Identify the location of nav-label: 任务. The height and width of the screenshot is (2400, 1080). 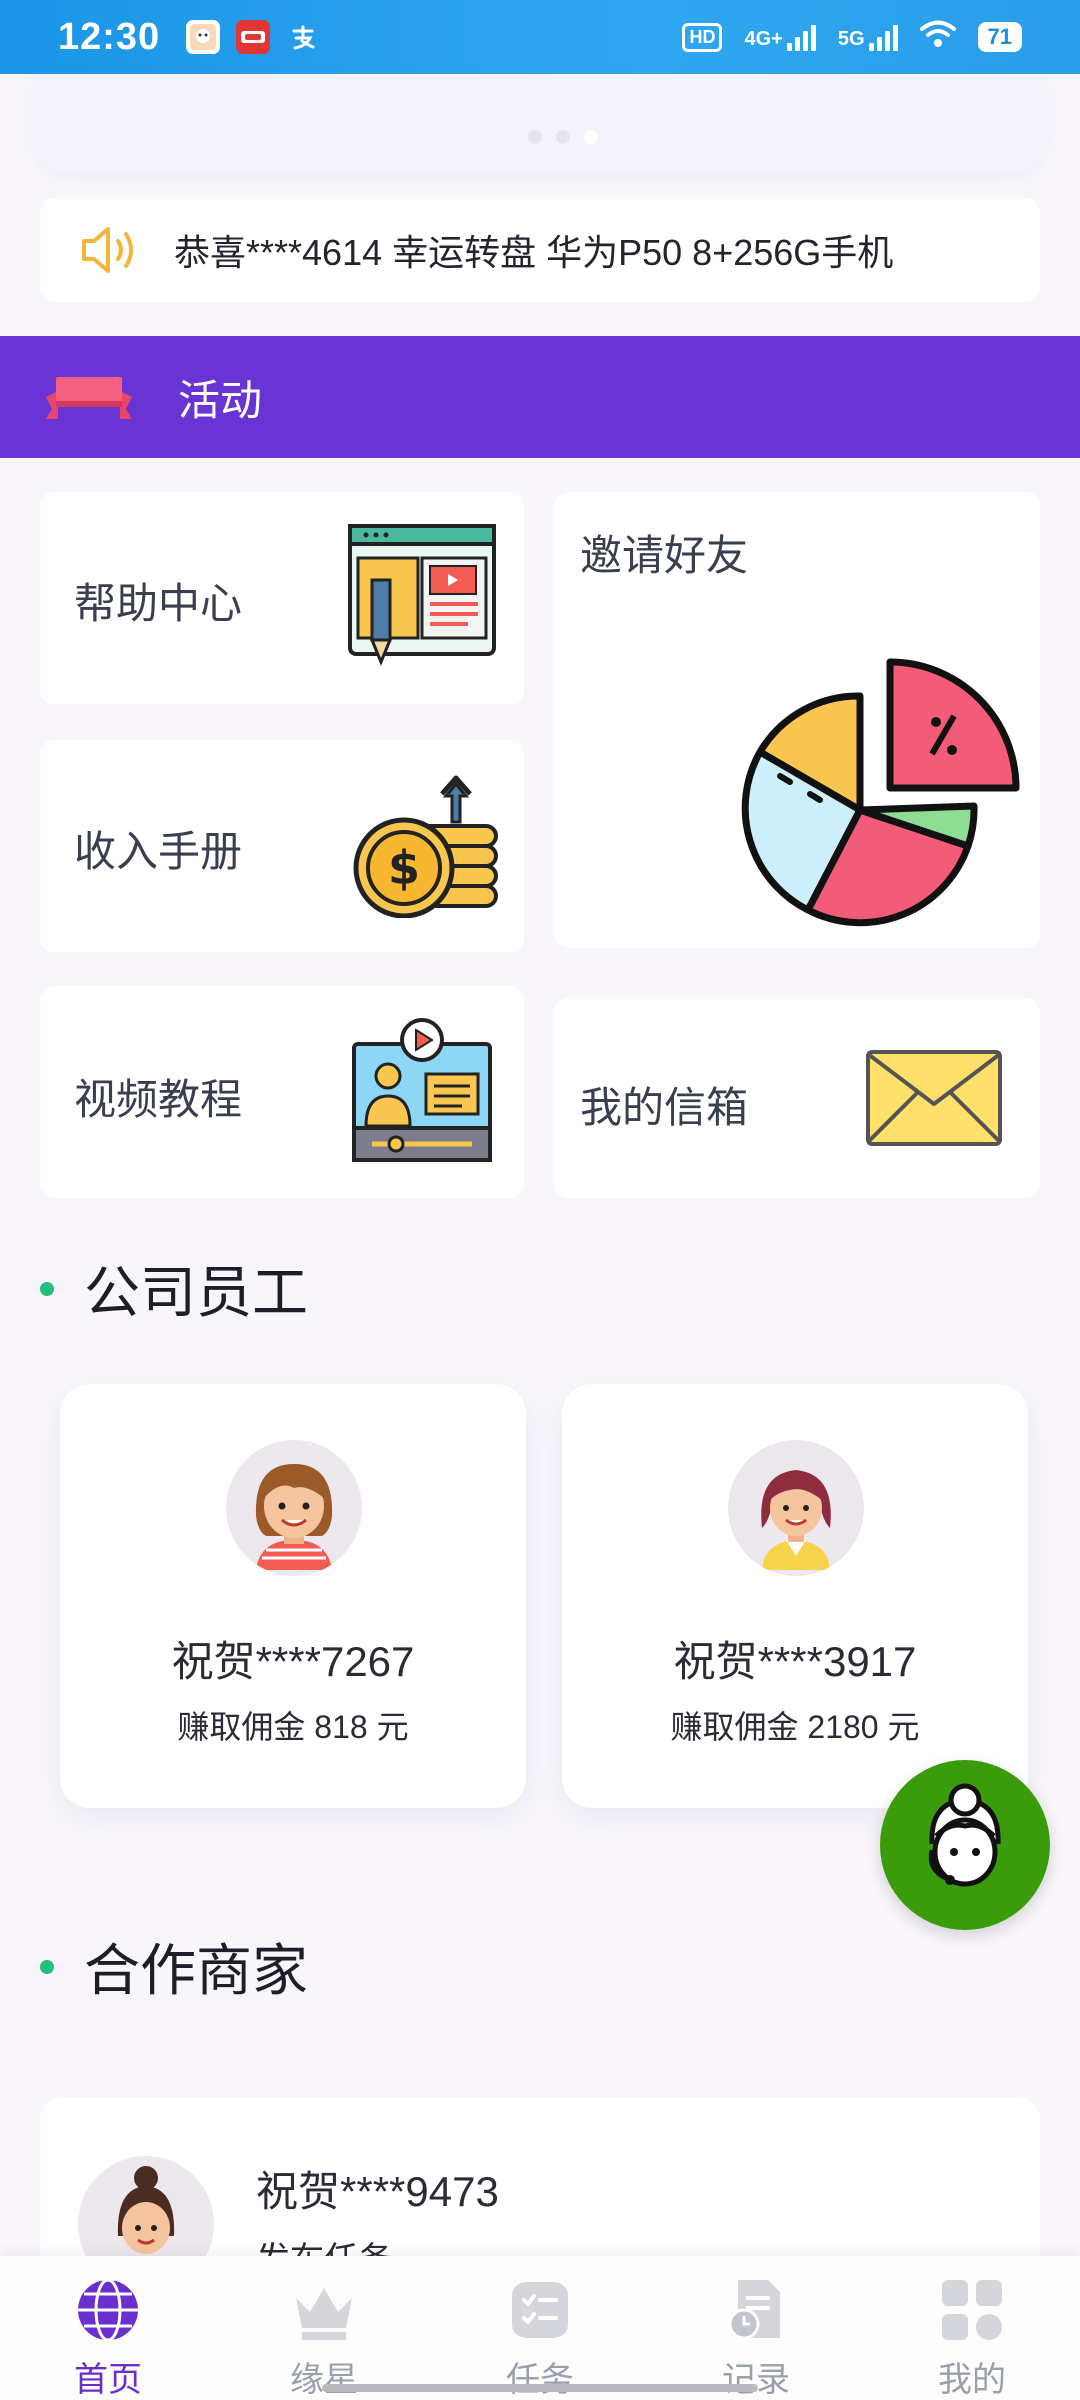
(540, 2380).